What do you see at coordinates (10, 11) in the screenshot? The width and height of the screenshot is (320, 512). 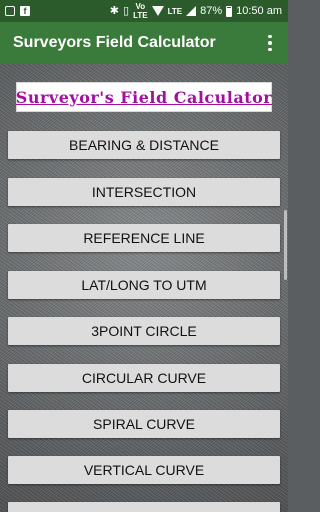 I see `notification-icon` at bounding box center [10, 11].